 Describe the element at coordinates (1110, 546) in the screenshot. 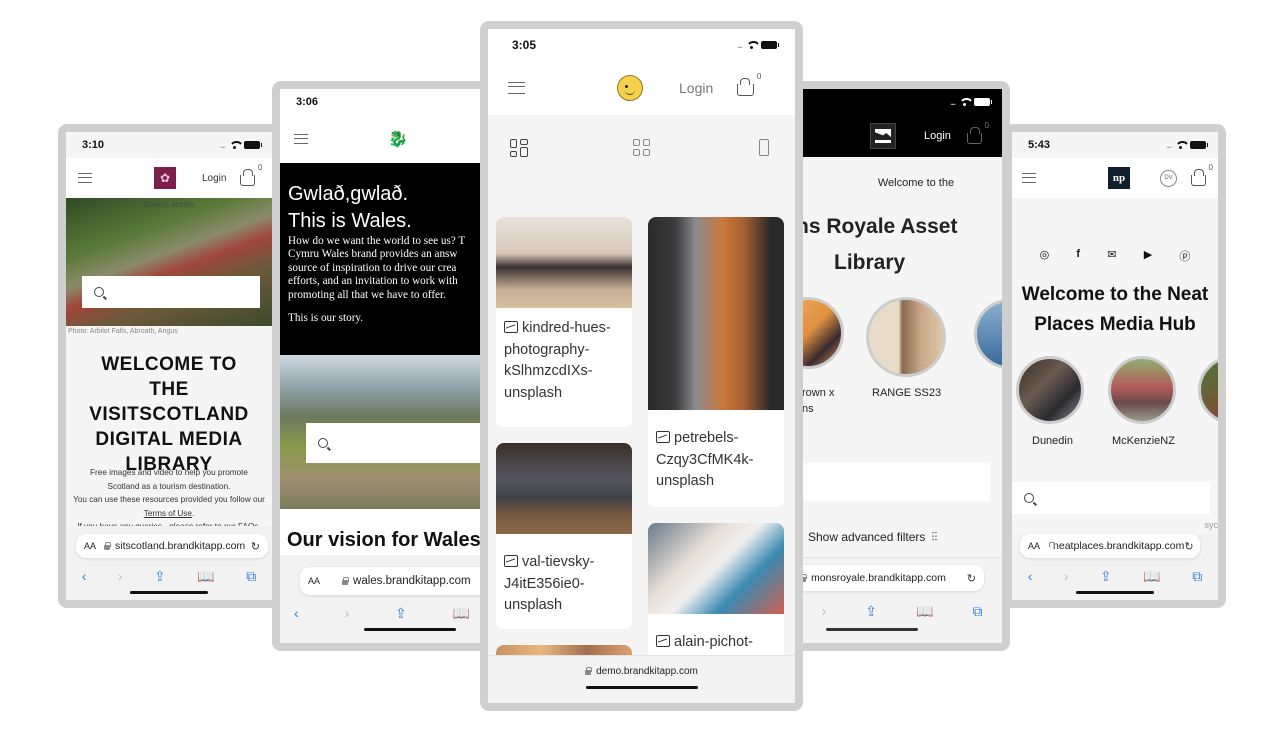

I see `url-bar: AA neatplaces.brandkitapp.com ↻` at that location.